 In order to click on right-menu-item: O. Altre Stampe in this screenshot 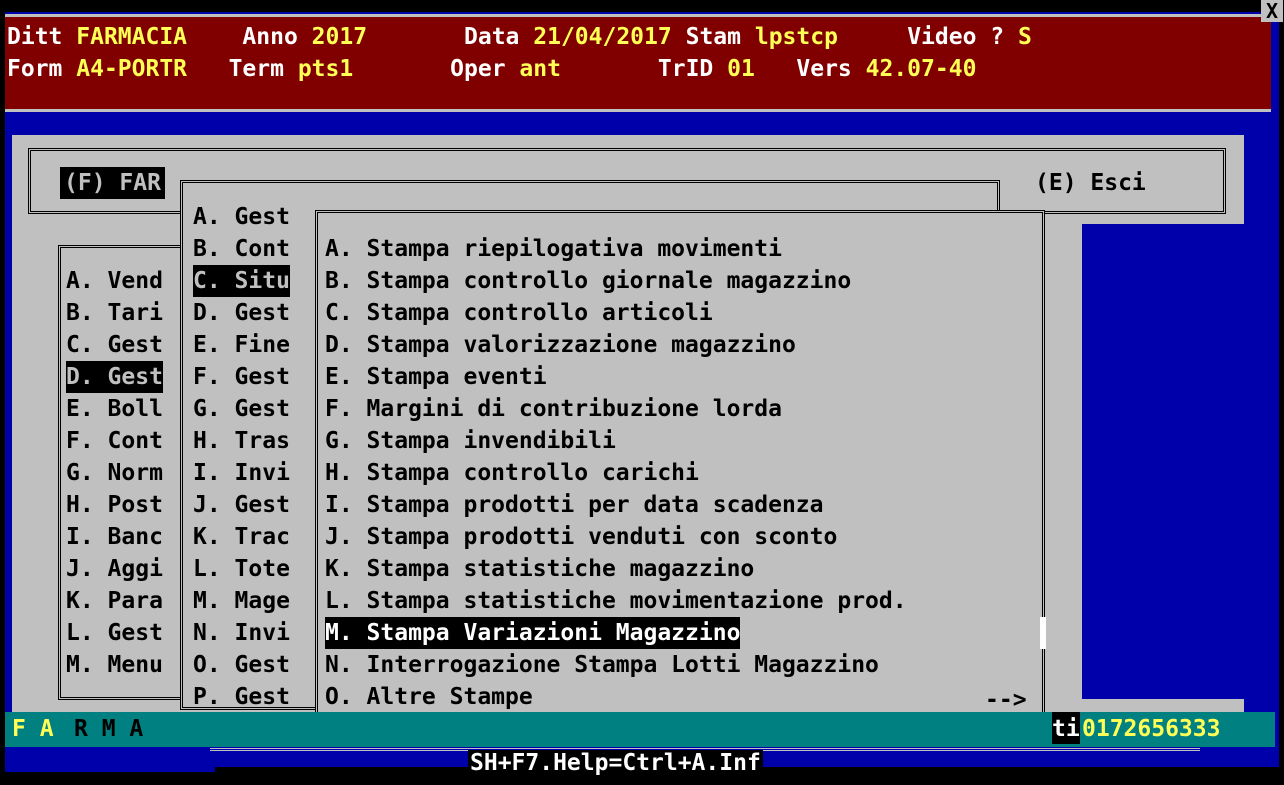, I will do `click(429, 697)`.